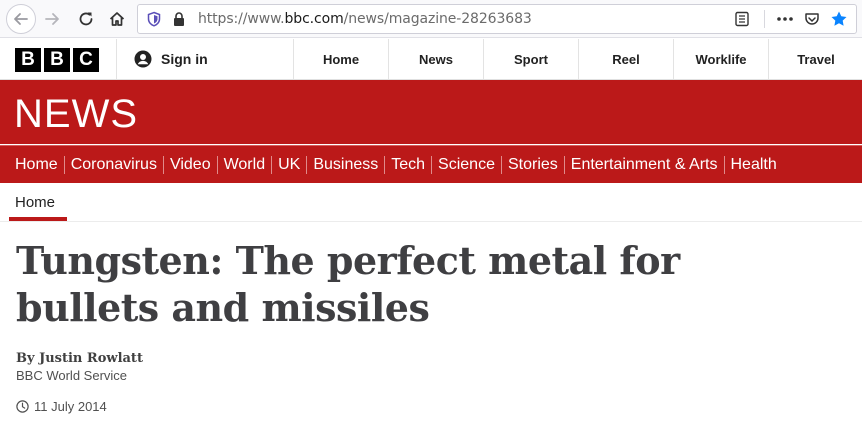  Describe the element at coordinates (839, 19) in the screenshot. I see `bookmark-star-icon` at that location.